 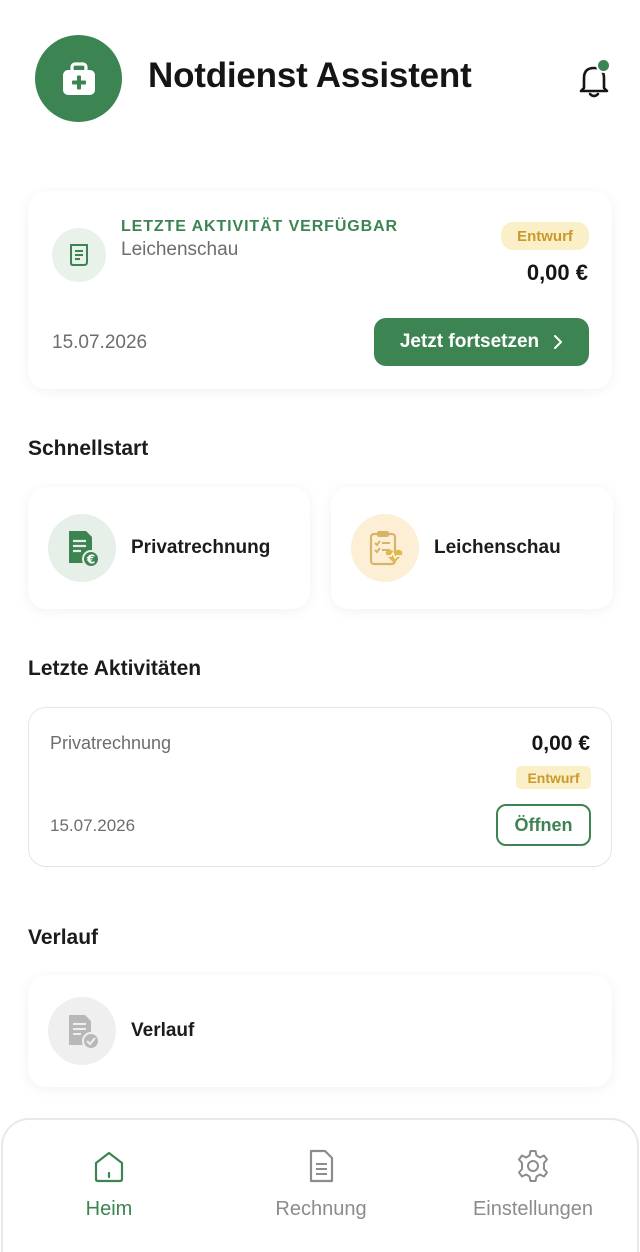 What do you see at coordinates (115, 668) in the screenshot?
I see `recent-activities-title: Letzte Aktivitäten` at bounding box center [115, 668].